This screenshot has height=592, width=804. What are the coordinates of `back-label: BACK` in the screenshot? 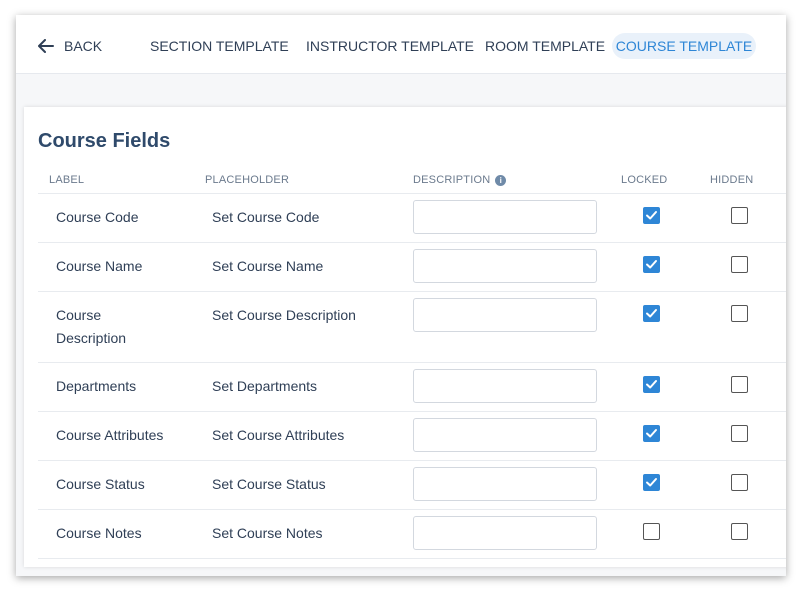 It's located at (83, 46).